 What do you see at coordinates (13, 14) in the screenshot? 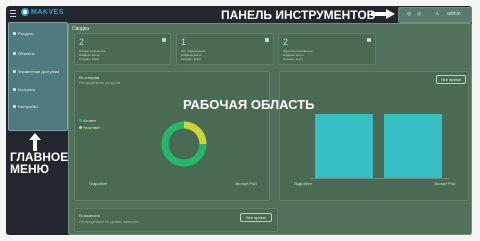
I see `menu-toggle-icon` at bounding box center [13, 14].